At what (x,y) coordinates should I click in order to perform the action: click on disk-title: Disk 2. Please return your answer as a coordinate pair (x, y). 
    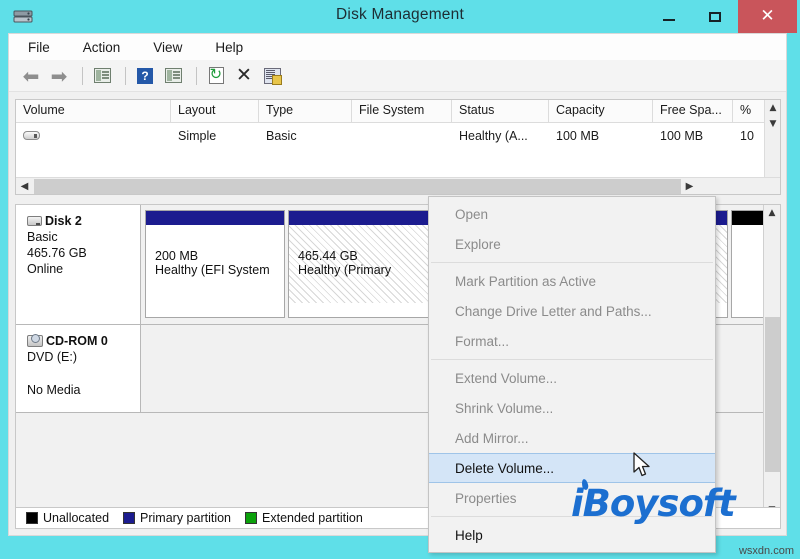
    Looking at the image, I should click on (83, 221).